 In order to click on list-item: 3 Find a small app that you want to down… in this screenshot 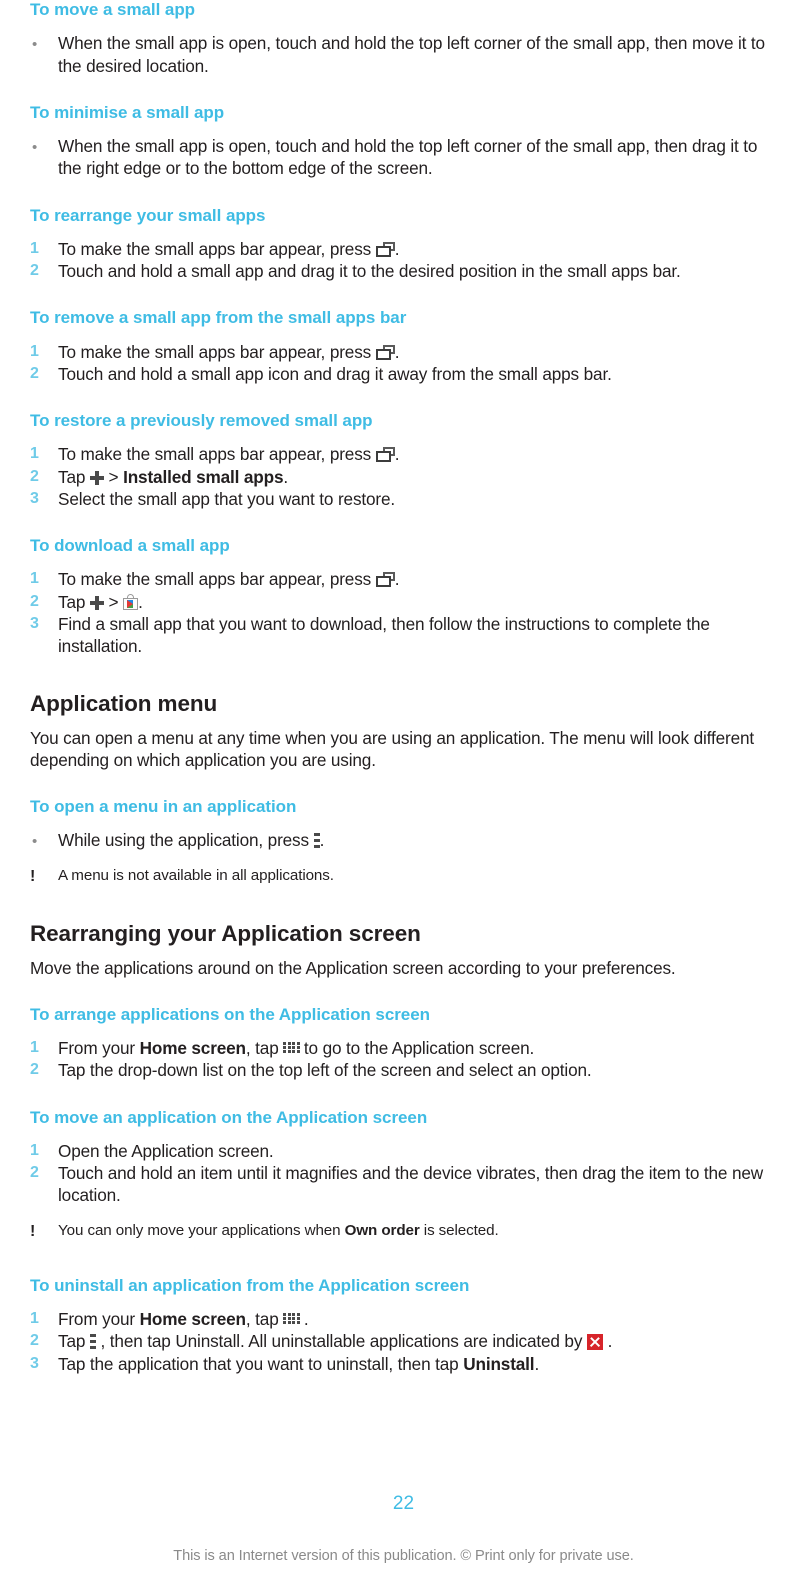, I will do `click(403, 635)`.